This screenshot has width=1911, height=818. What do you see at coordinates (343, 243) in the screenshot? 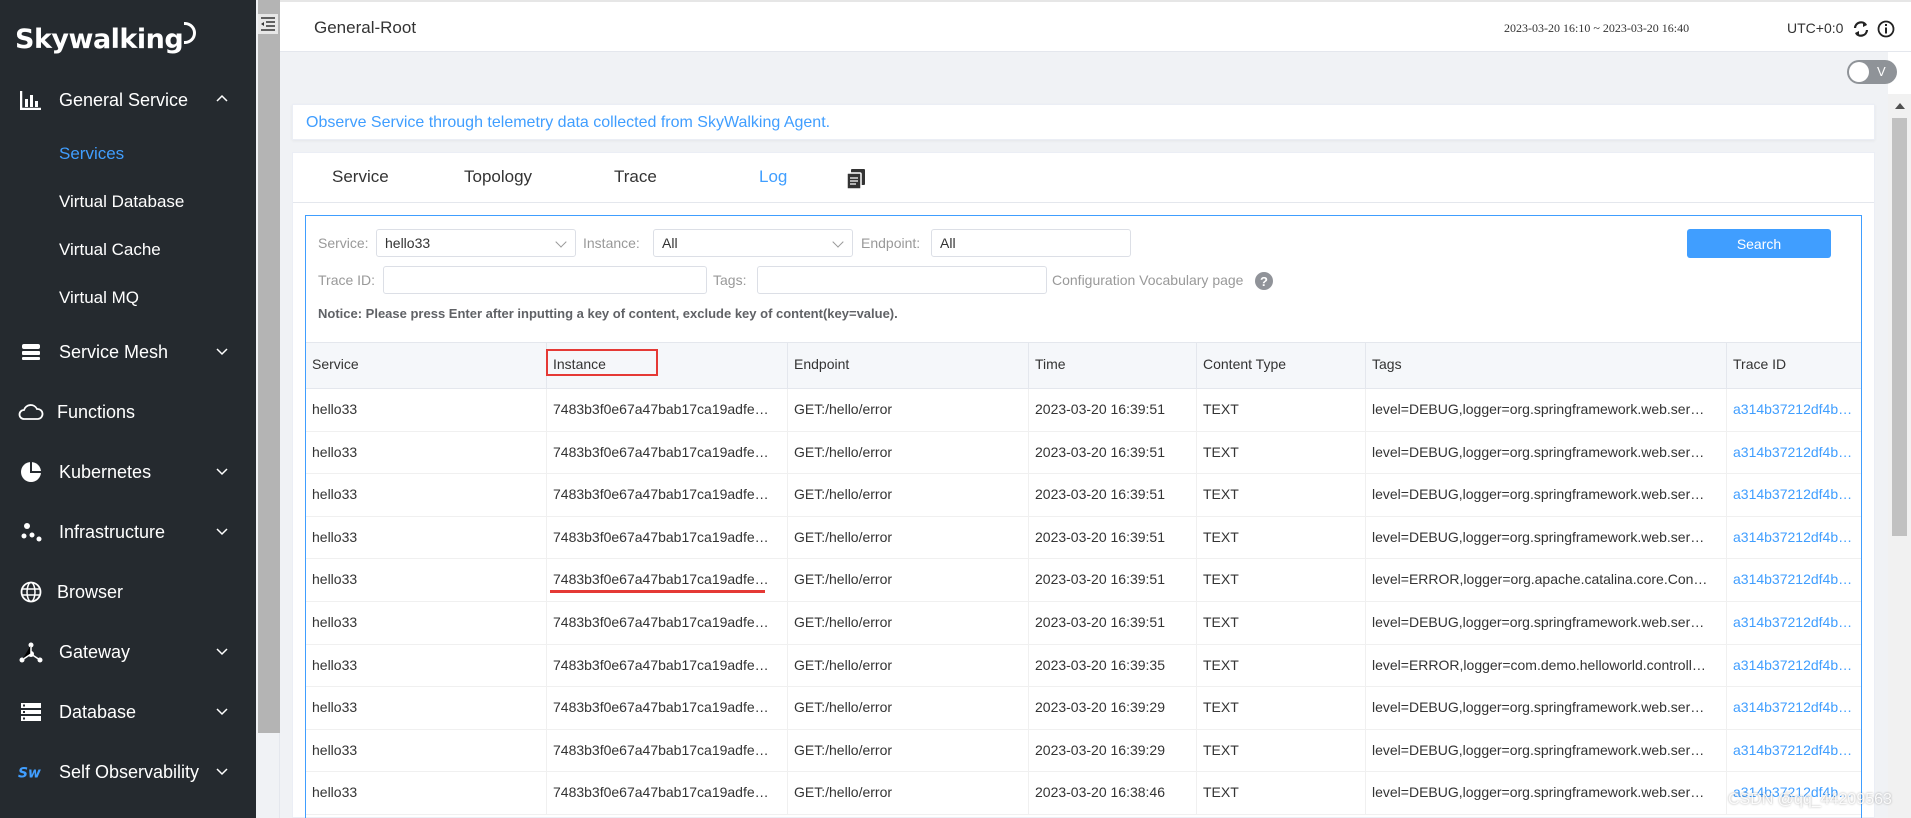
I see `service-label: Service:` at bounding box center [343, 243].